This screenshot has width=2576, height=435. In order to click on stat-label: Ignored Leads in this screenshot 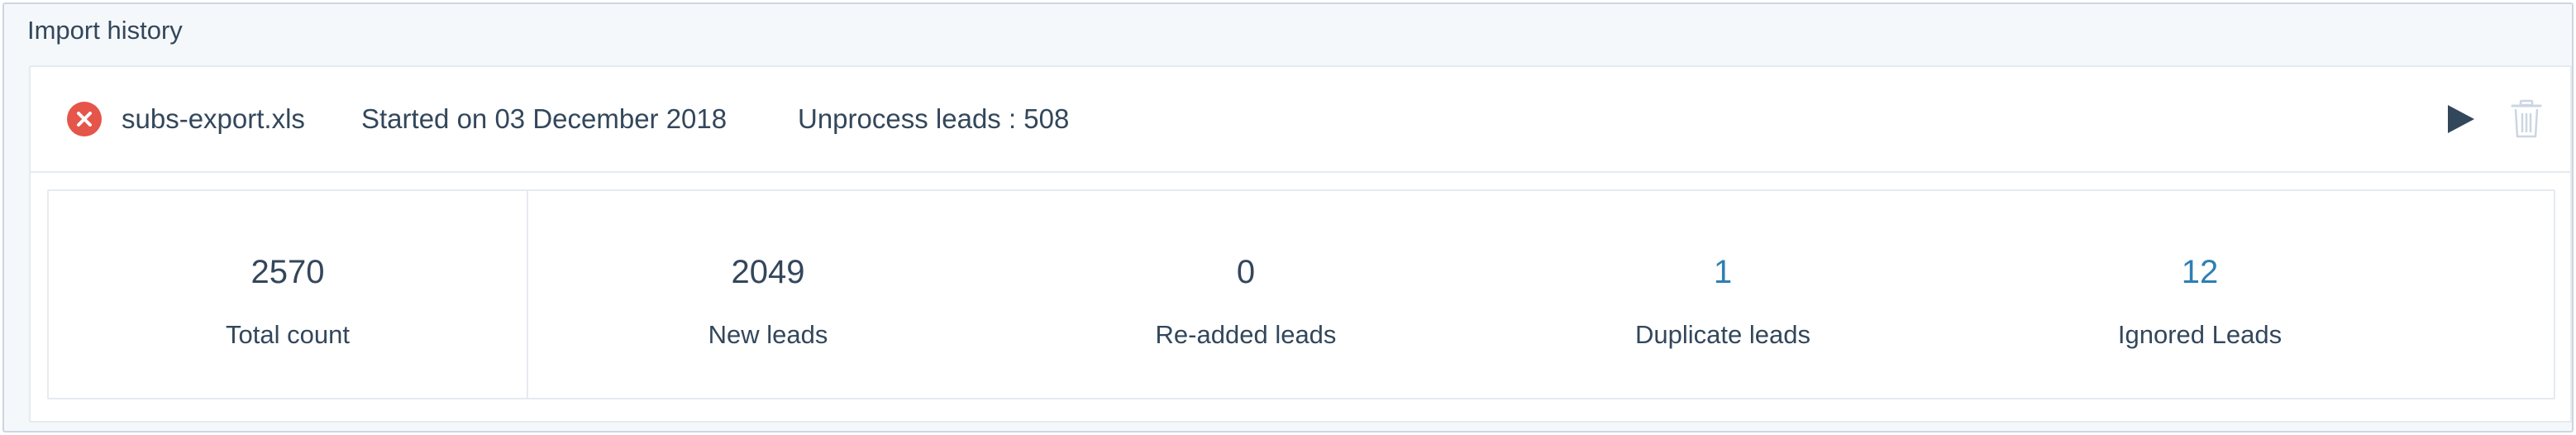, I will do `click(2200, 334)`.